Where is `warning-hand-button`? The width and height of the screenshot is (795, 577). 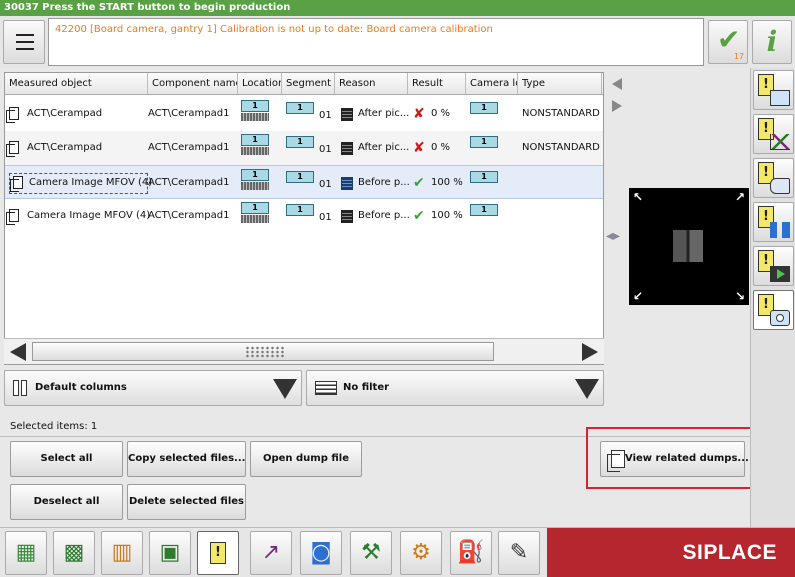 warning-hand-button is located at coordinates (773, 178).